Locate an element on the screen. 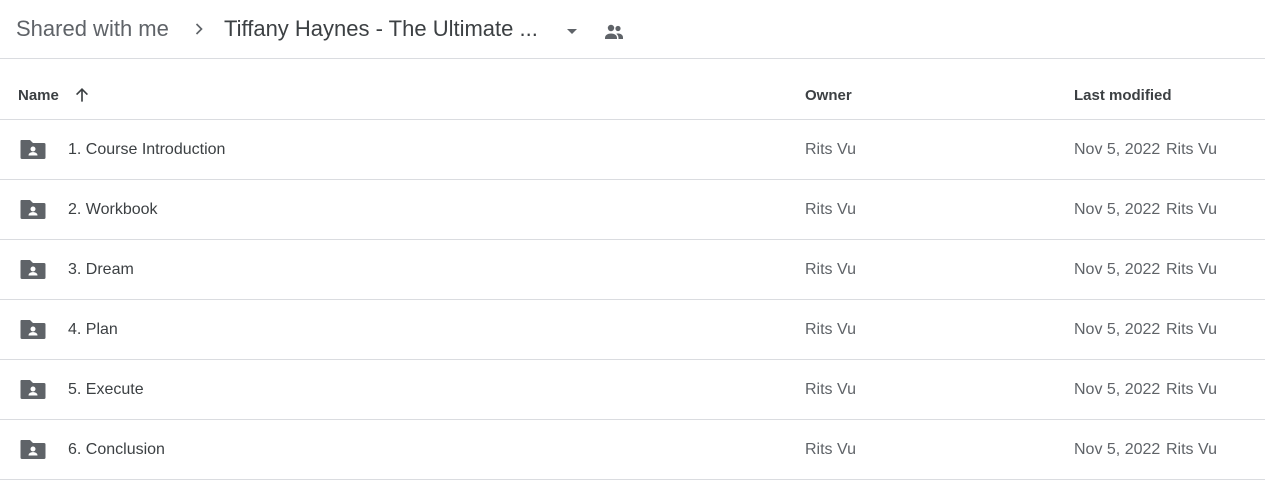 This screenshot has height=480, width=1265. file-name: 4. Plan is located at coordinates (93, 329).